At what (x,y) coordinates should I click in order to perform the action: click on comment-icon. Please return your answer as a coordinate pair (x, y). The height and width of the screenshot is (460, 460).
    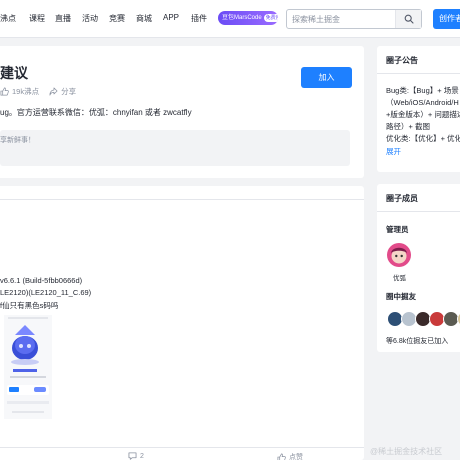
    Looking at the image, I should click on (132, 456).